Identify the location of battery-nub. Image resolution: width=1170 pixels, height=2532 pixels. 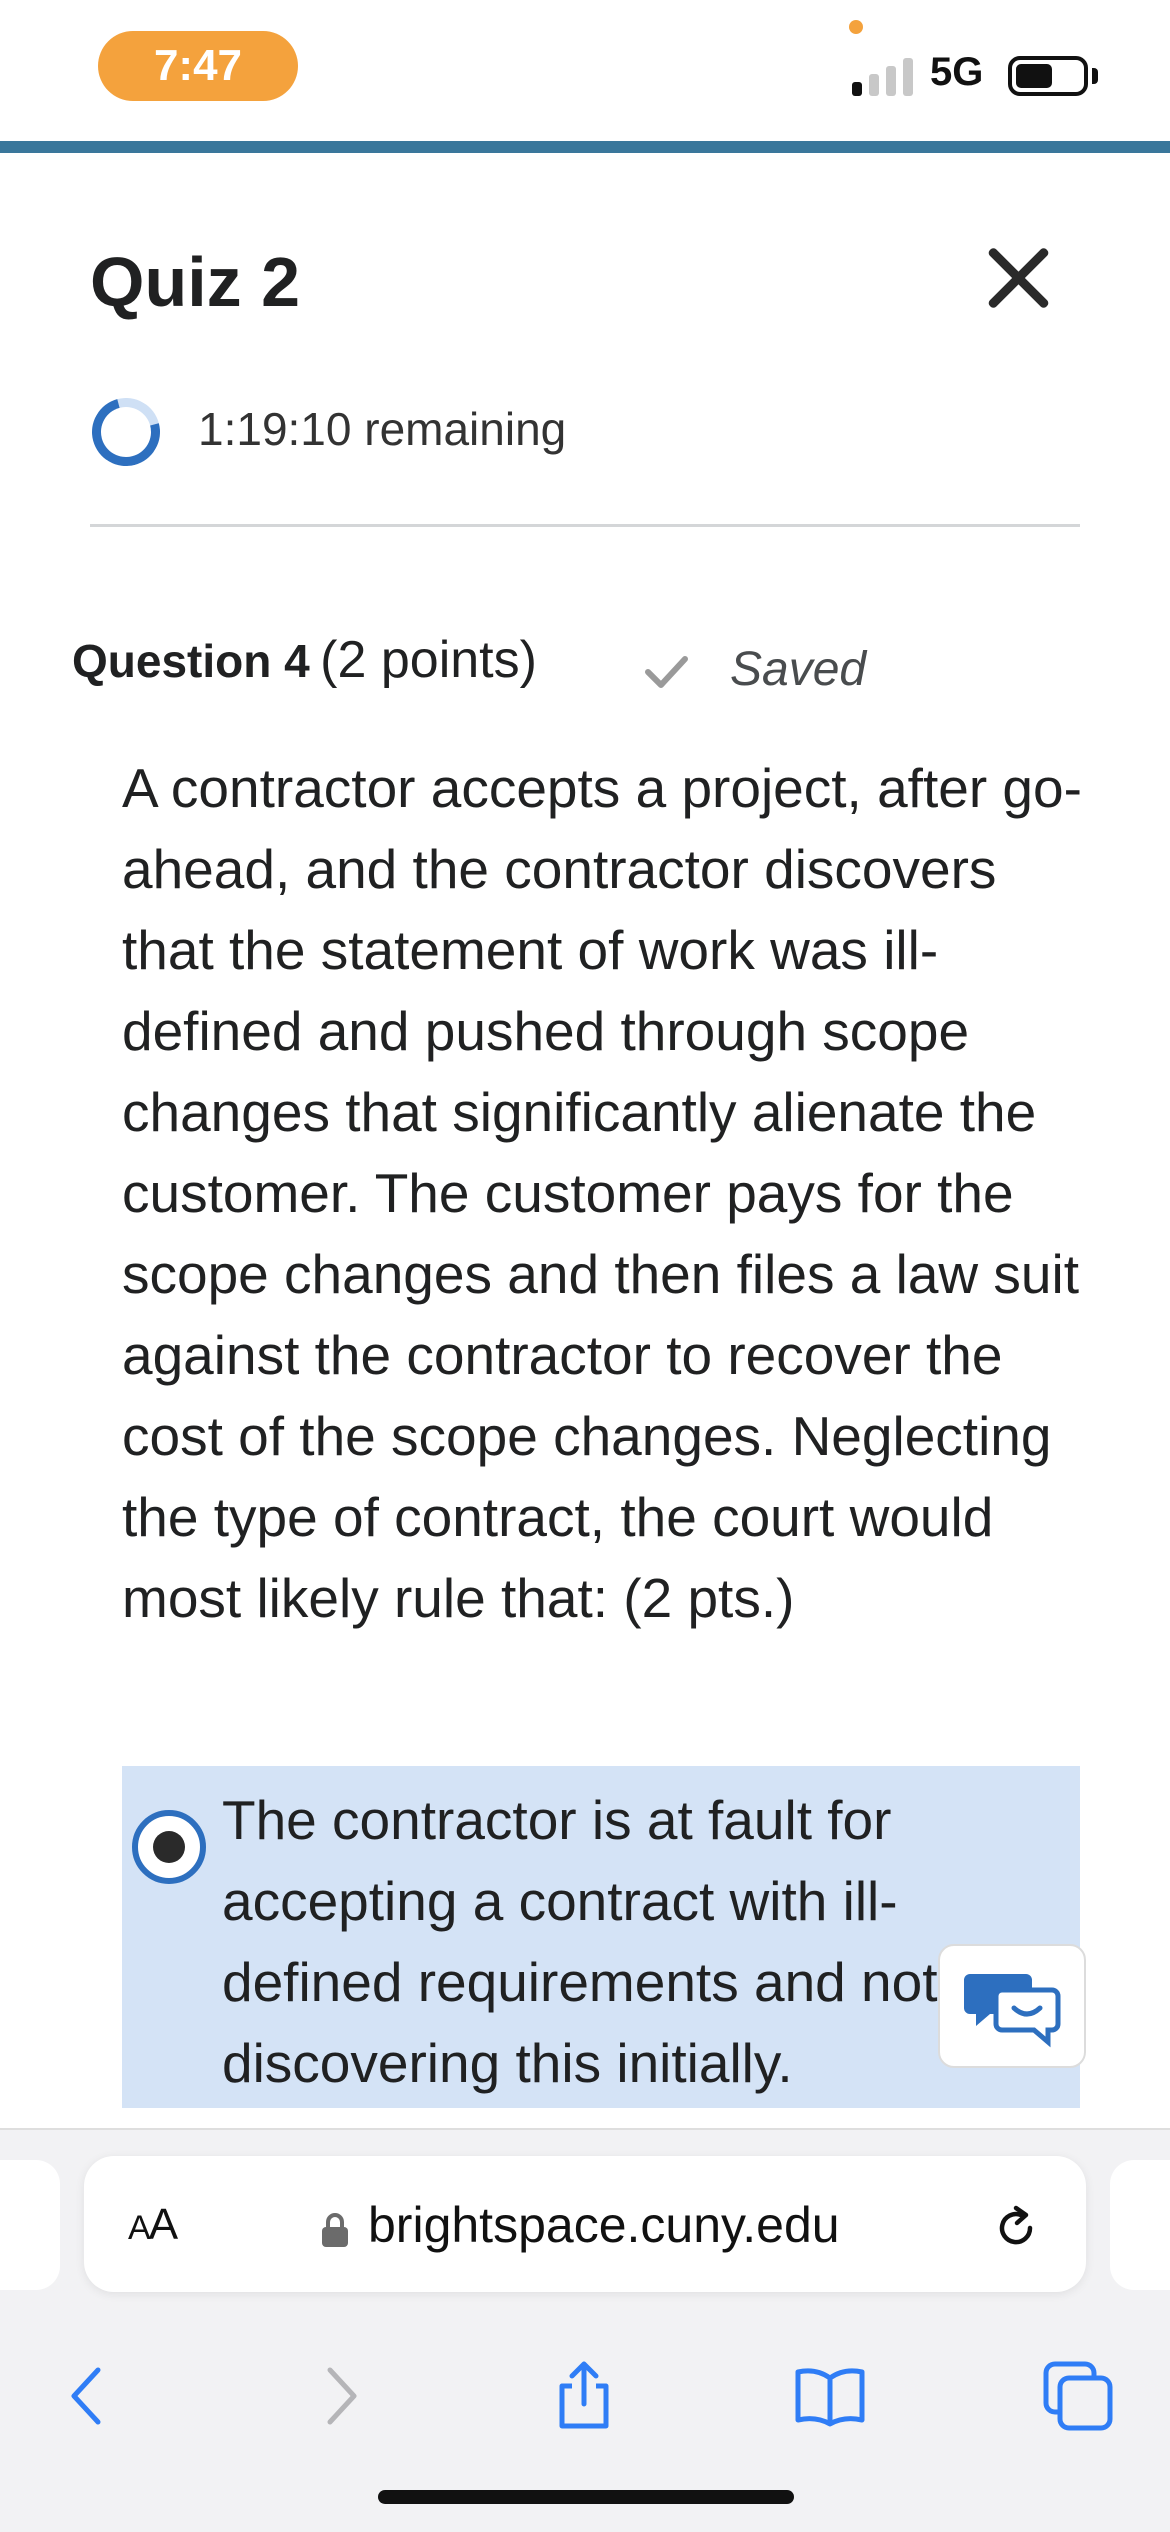
(1095, 76).